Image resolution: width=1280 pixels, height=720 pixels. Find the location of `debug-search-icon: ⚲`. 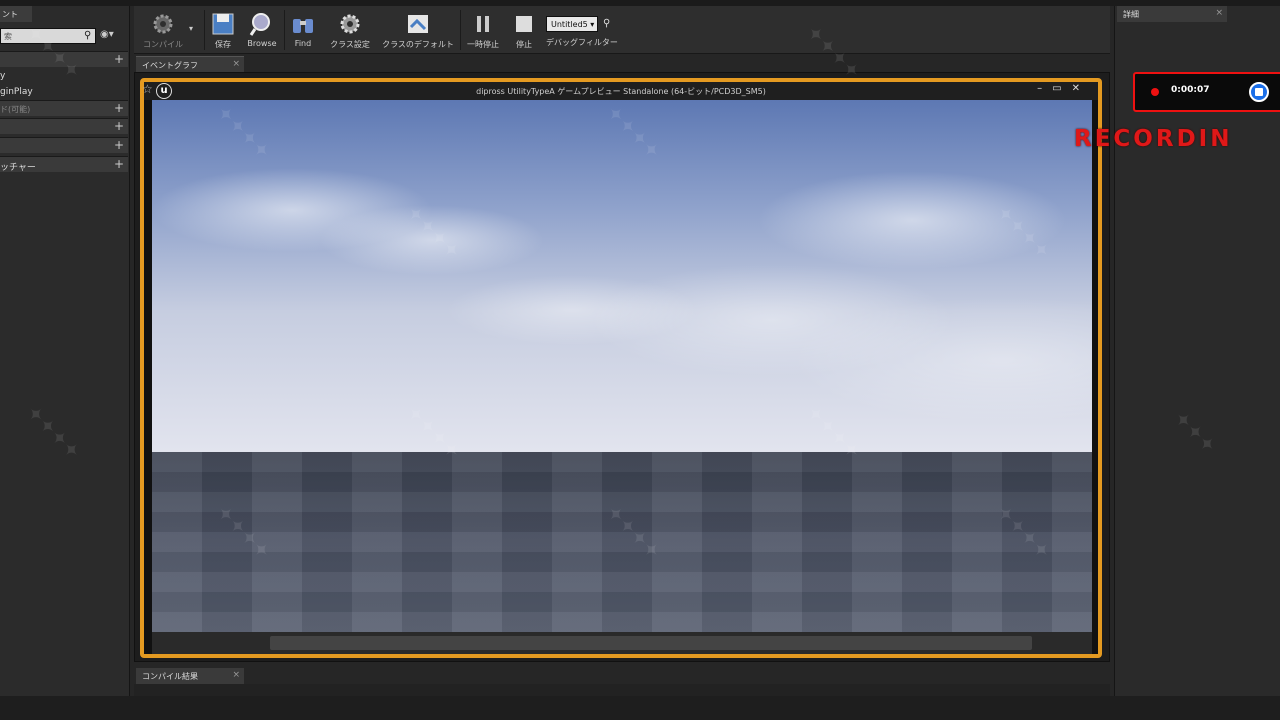

debug-search-icon: ⚲ is located at coordinates (606, 23).